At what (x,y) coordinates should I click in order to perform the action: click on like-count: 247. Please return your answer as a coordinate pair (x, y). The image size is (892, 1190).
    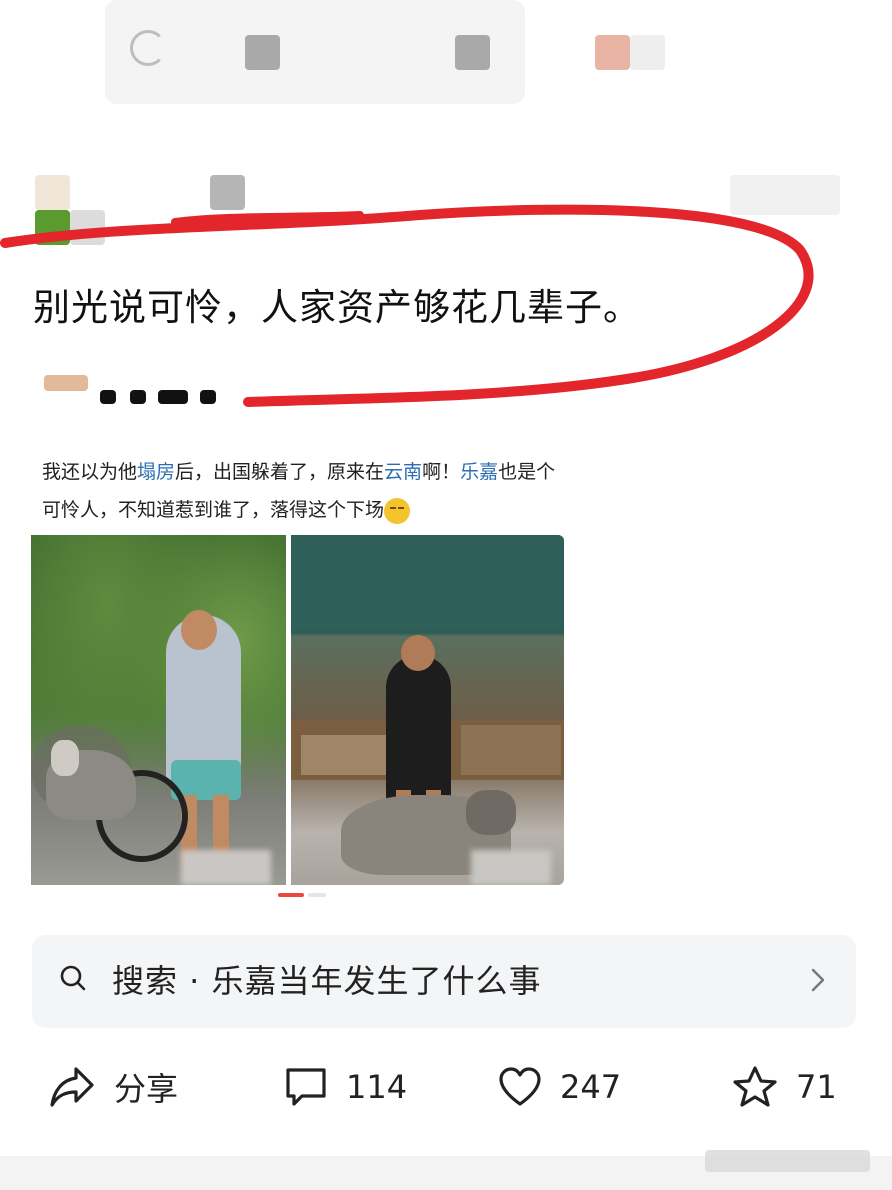
    Looking at the image, I should click on (591, 1087).